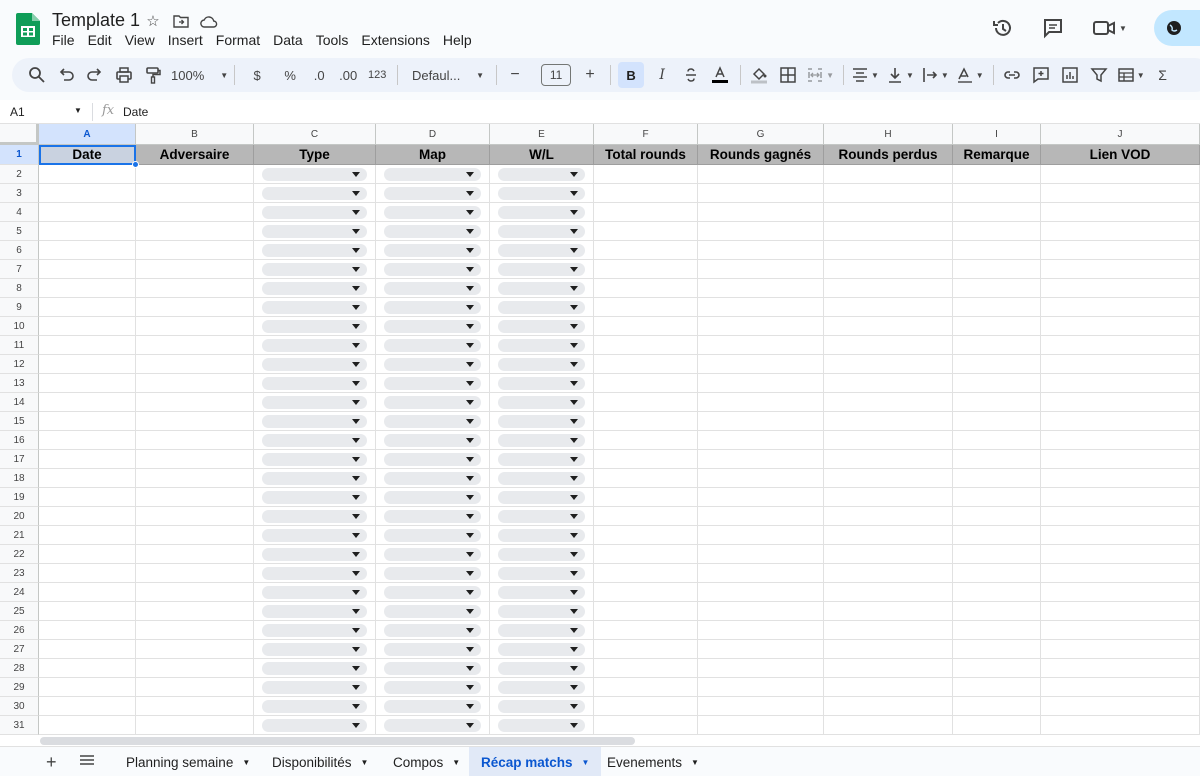  I want to click on text-rotation-icon: ▼, so click(970, 75).